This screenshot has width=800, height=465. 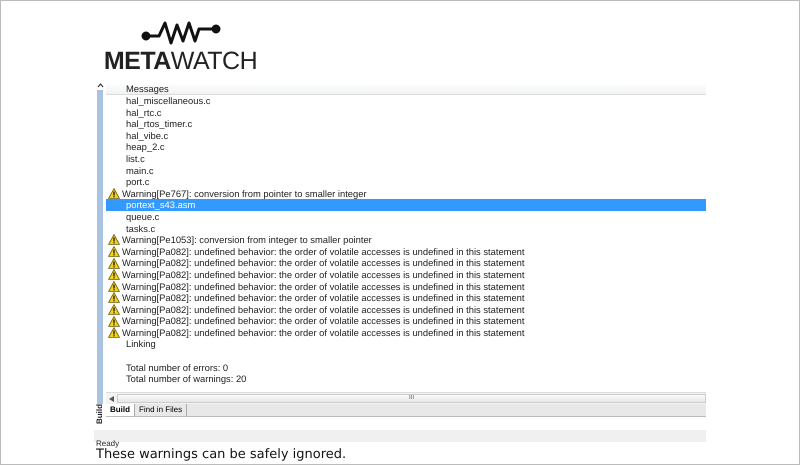 What do you see at coordinates (141, 344) in the screenshot?
I see `message-text: Linking` at bounding box center [141, 344].